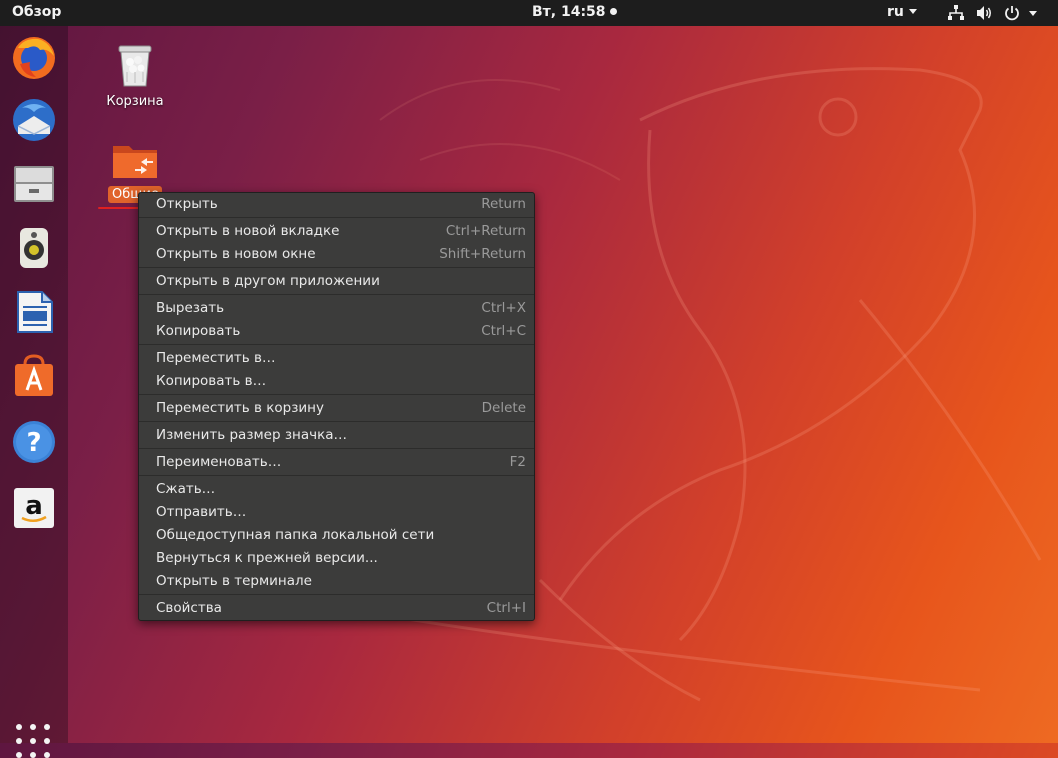 The image size is (1058, 758). Describe the element at coordinates (336, 204) in the screenshot. I see `context-menu-item: Открыть Return` at that location.